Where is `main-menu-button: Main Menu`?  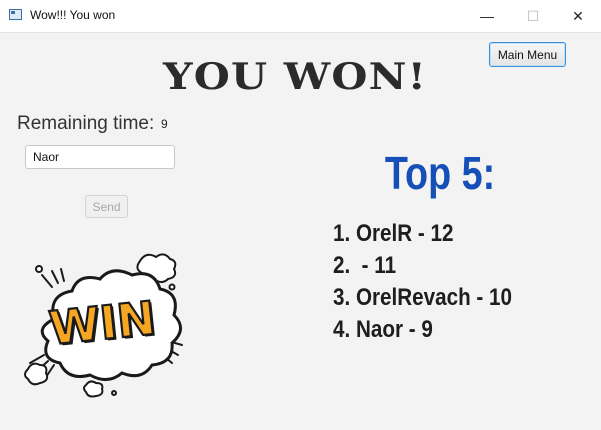 main-menu-button: Main Menu is located at coordinates (527, 54).